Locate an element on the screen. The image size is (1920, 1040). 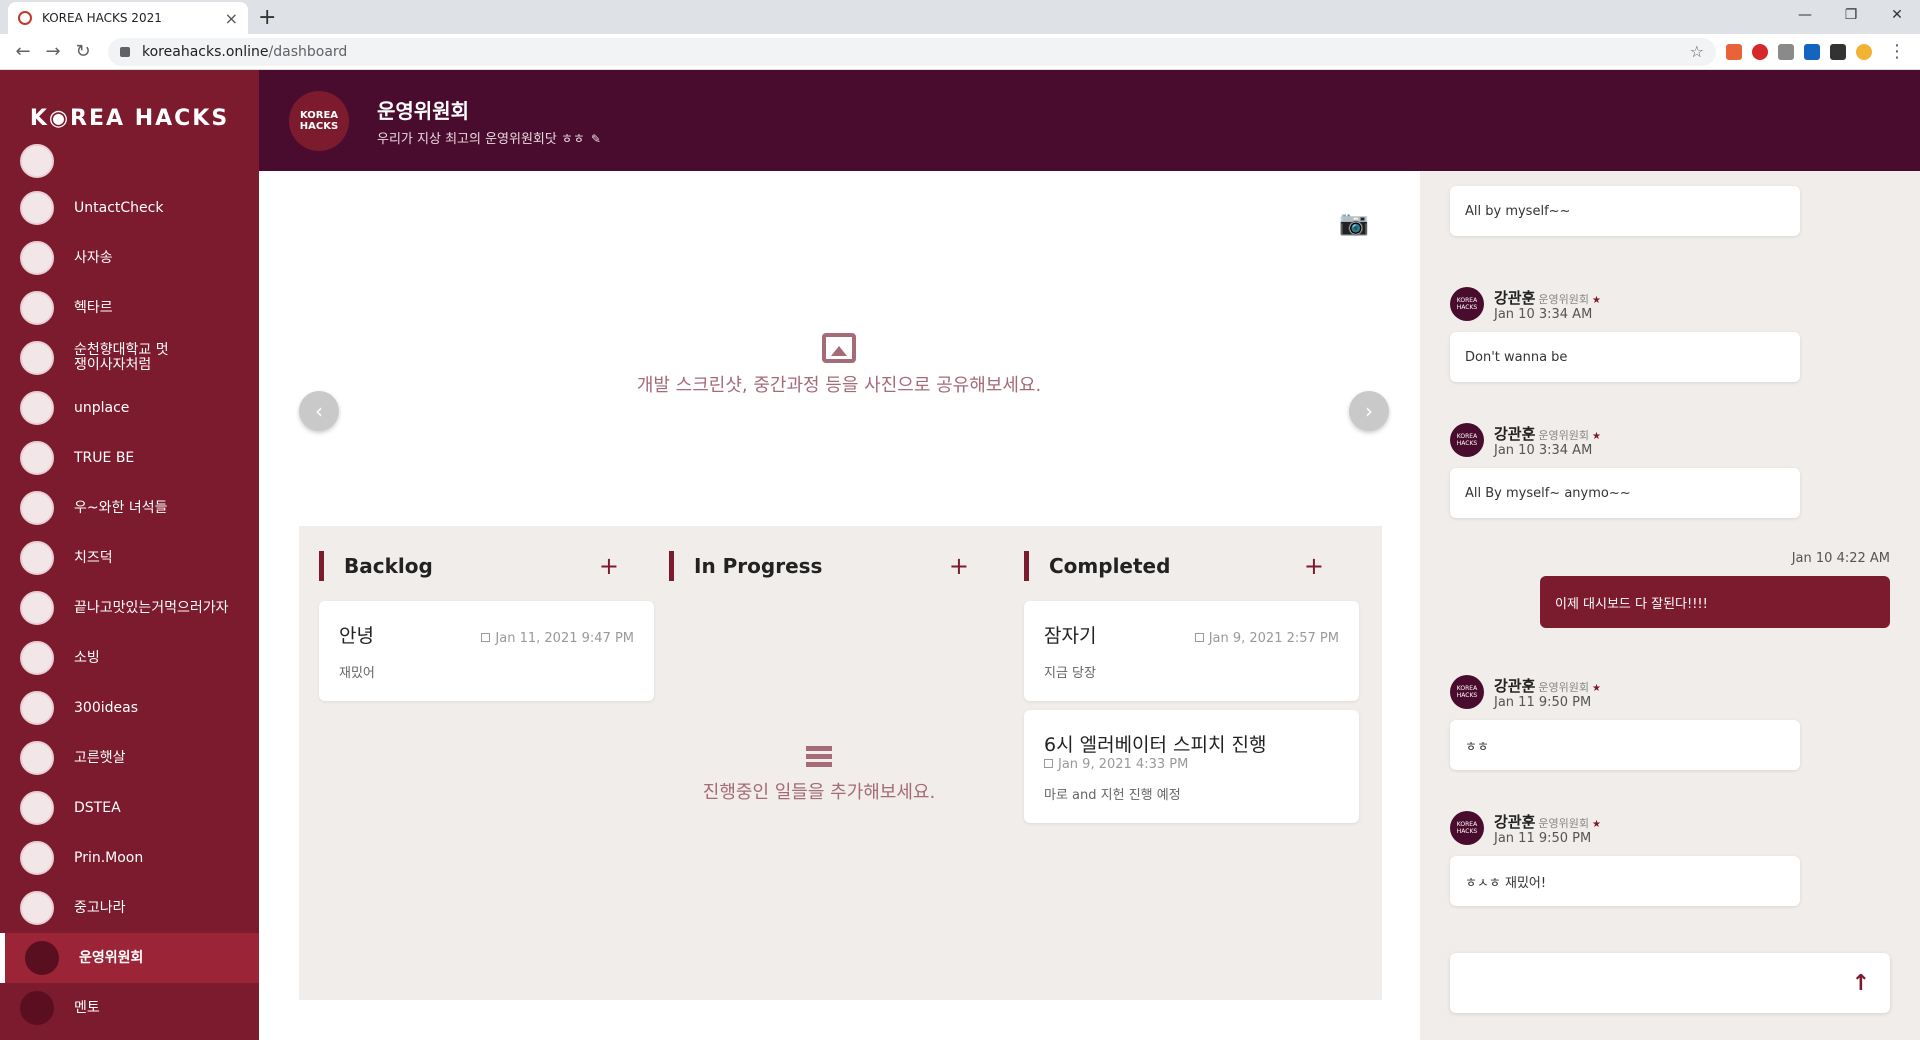
team-name: 300ideas is located at coordinates (106, 707).